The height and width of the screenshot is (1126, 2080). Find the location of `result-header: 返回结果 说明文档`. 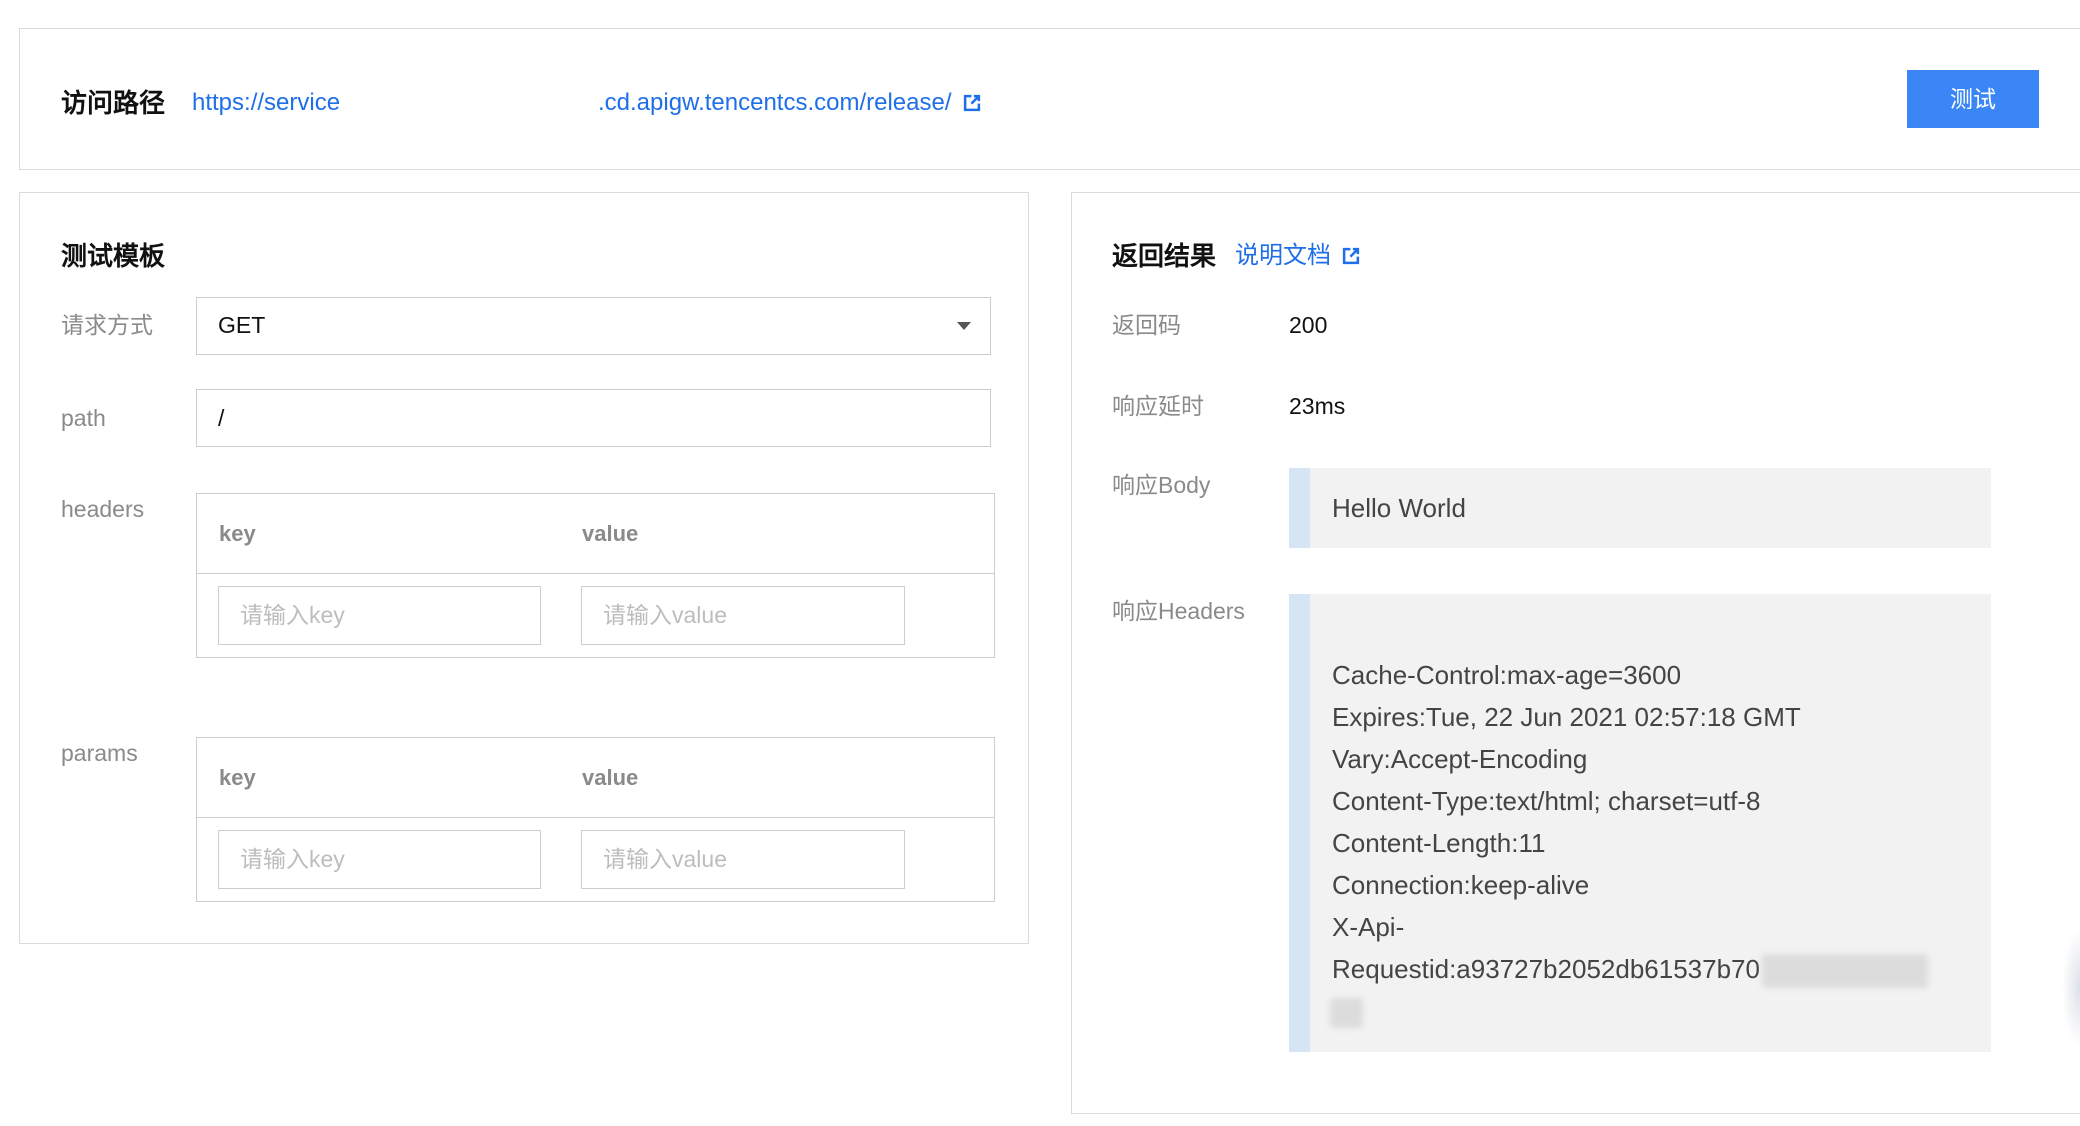

result-header: 返回结果 说明文档 is located at coordinates (1236, 256).